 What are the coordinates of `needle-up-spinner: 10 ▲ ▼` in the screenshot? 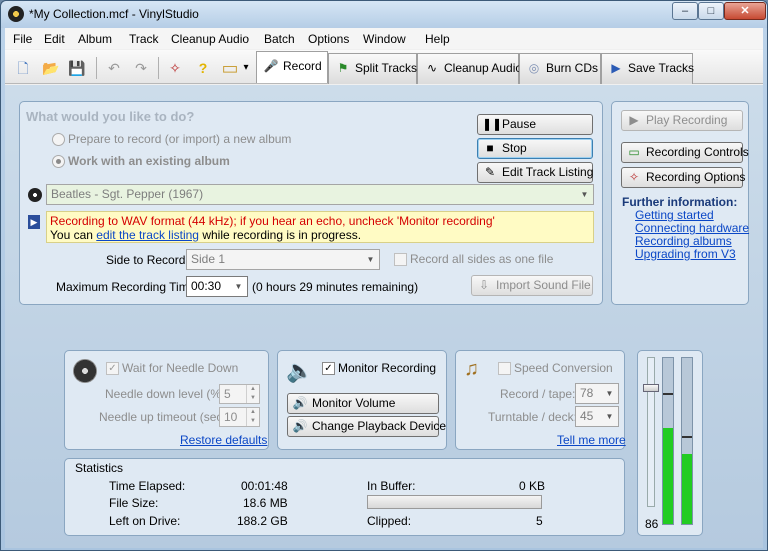 It's located at (239, 417).